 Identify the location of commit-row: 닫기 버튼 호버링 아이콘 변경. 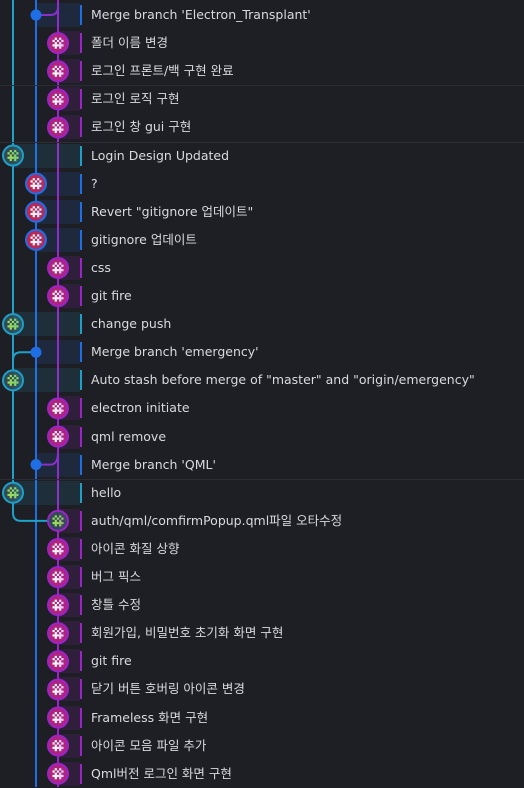
(262, 689).